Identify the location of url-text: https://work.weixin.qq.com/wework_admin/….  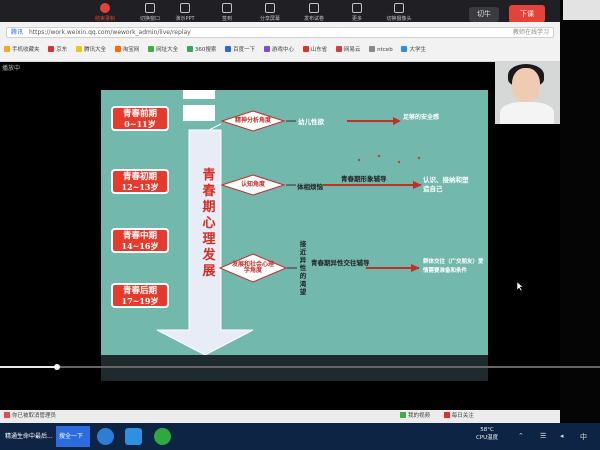
(109, 32).